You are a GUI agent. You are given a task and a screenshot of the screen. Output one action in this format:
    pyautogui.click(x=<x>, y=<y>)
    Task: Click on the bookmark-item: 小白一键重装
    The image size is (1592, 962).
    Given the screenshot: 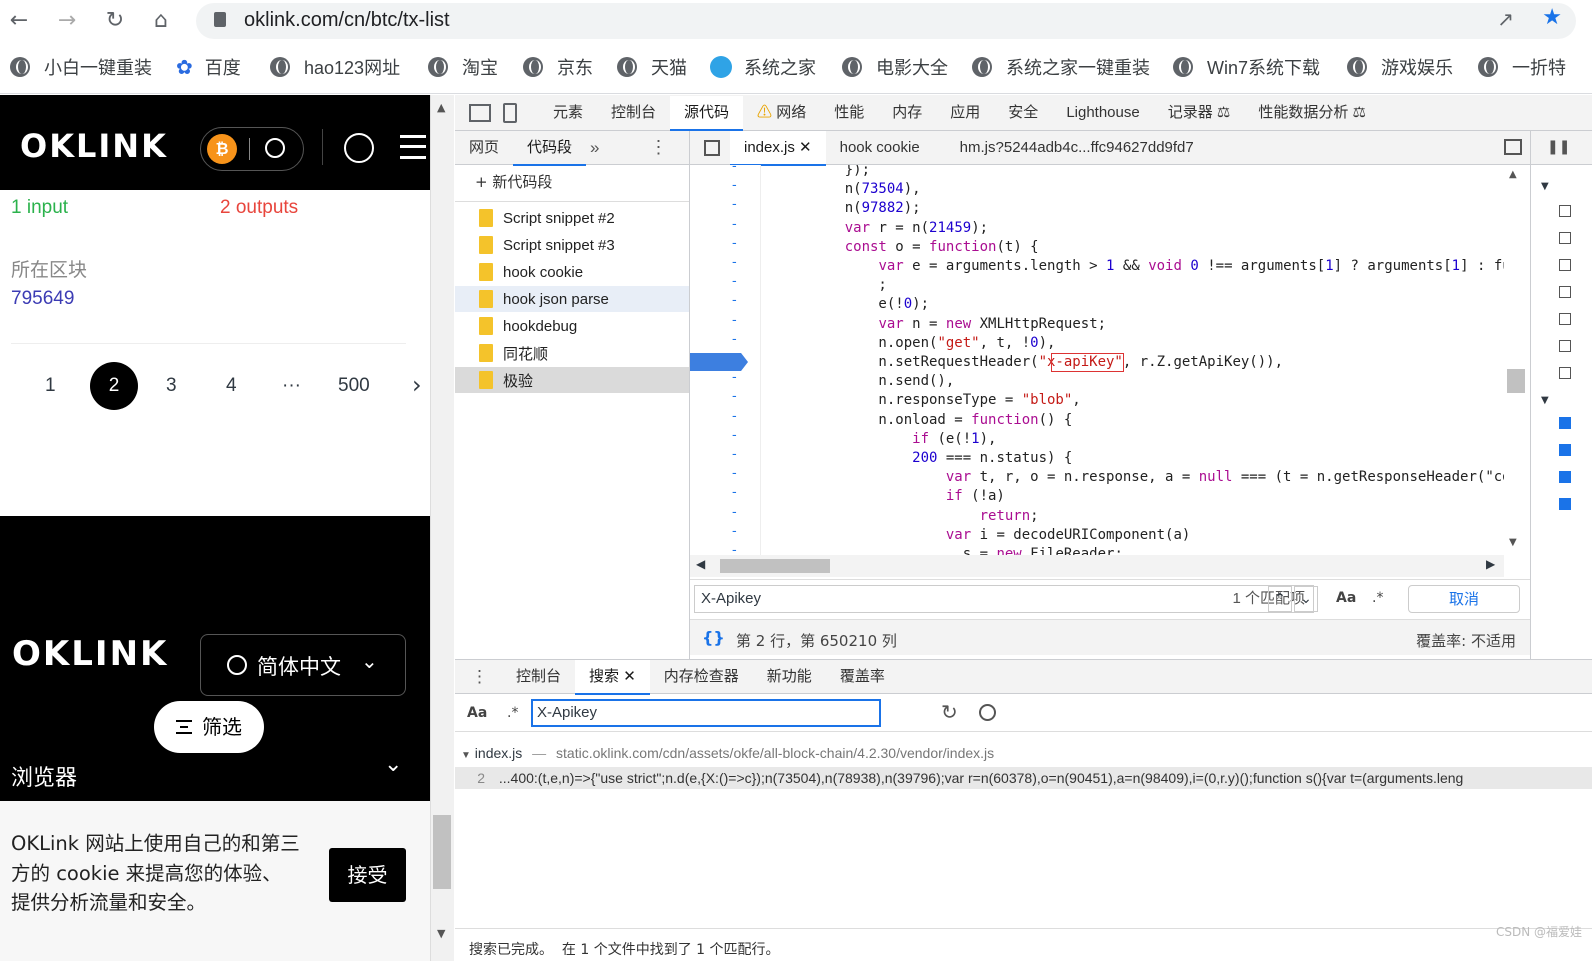 What is the action you would take?
    pyautogui.click(x=81, y=67)
    